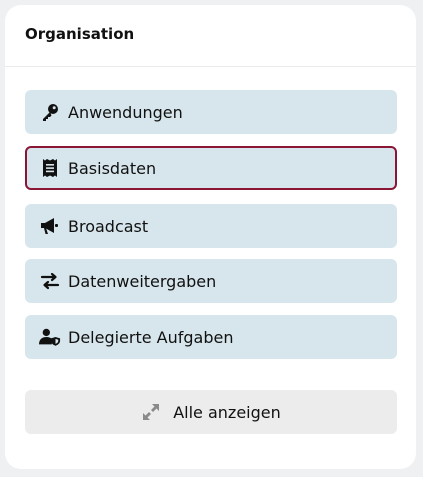 The height and width of the screenshot is (477, 423). I want to click on anwendungen-button: Anwendungen, so click(211, 112).